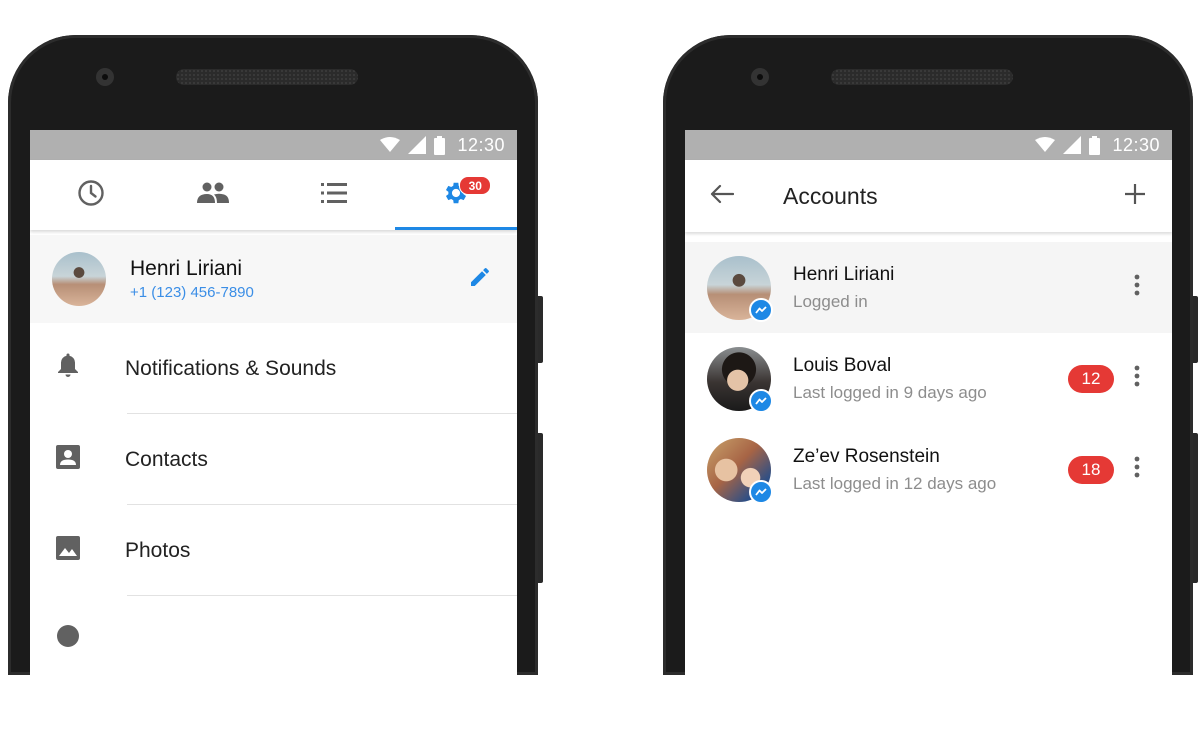  What do you see at coordinates (68, 638) in the screenshot?
I see `circle-icon` at bounding box center [68, 638].